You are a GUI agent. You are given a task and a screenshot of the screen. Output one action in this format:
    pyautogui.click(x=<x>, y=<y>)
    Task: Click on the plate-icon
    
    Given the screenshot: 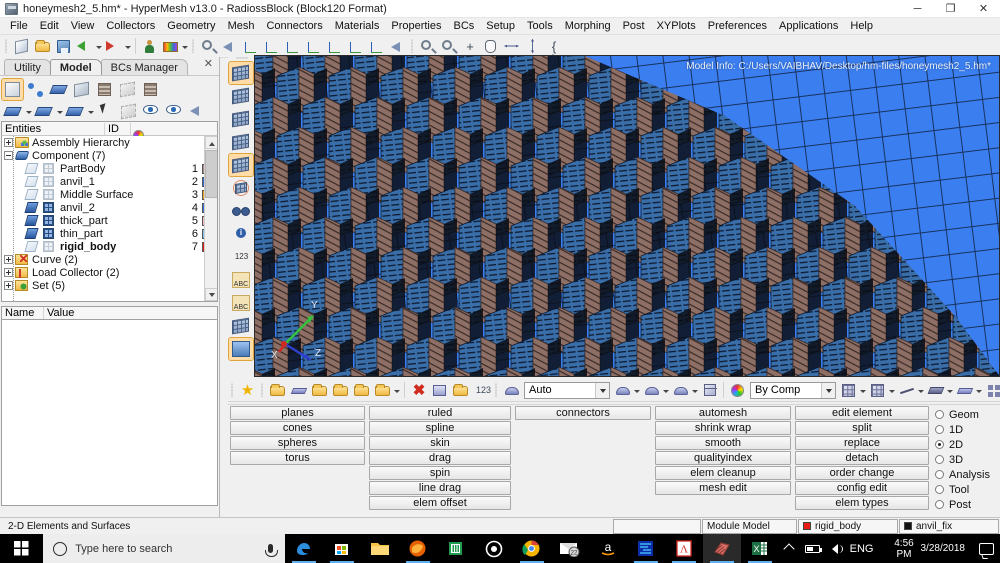 What is the action you would take?
    pyautogui.click(x=964, y=390)
    